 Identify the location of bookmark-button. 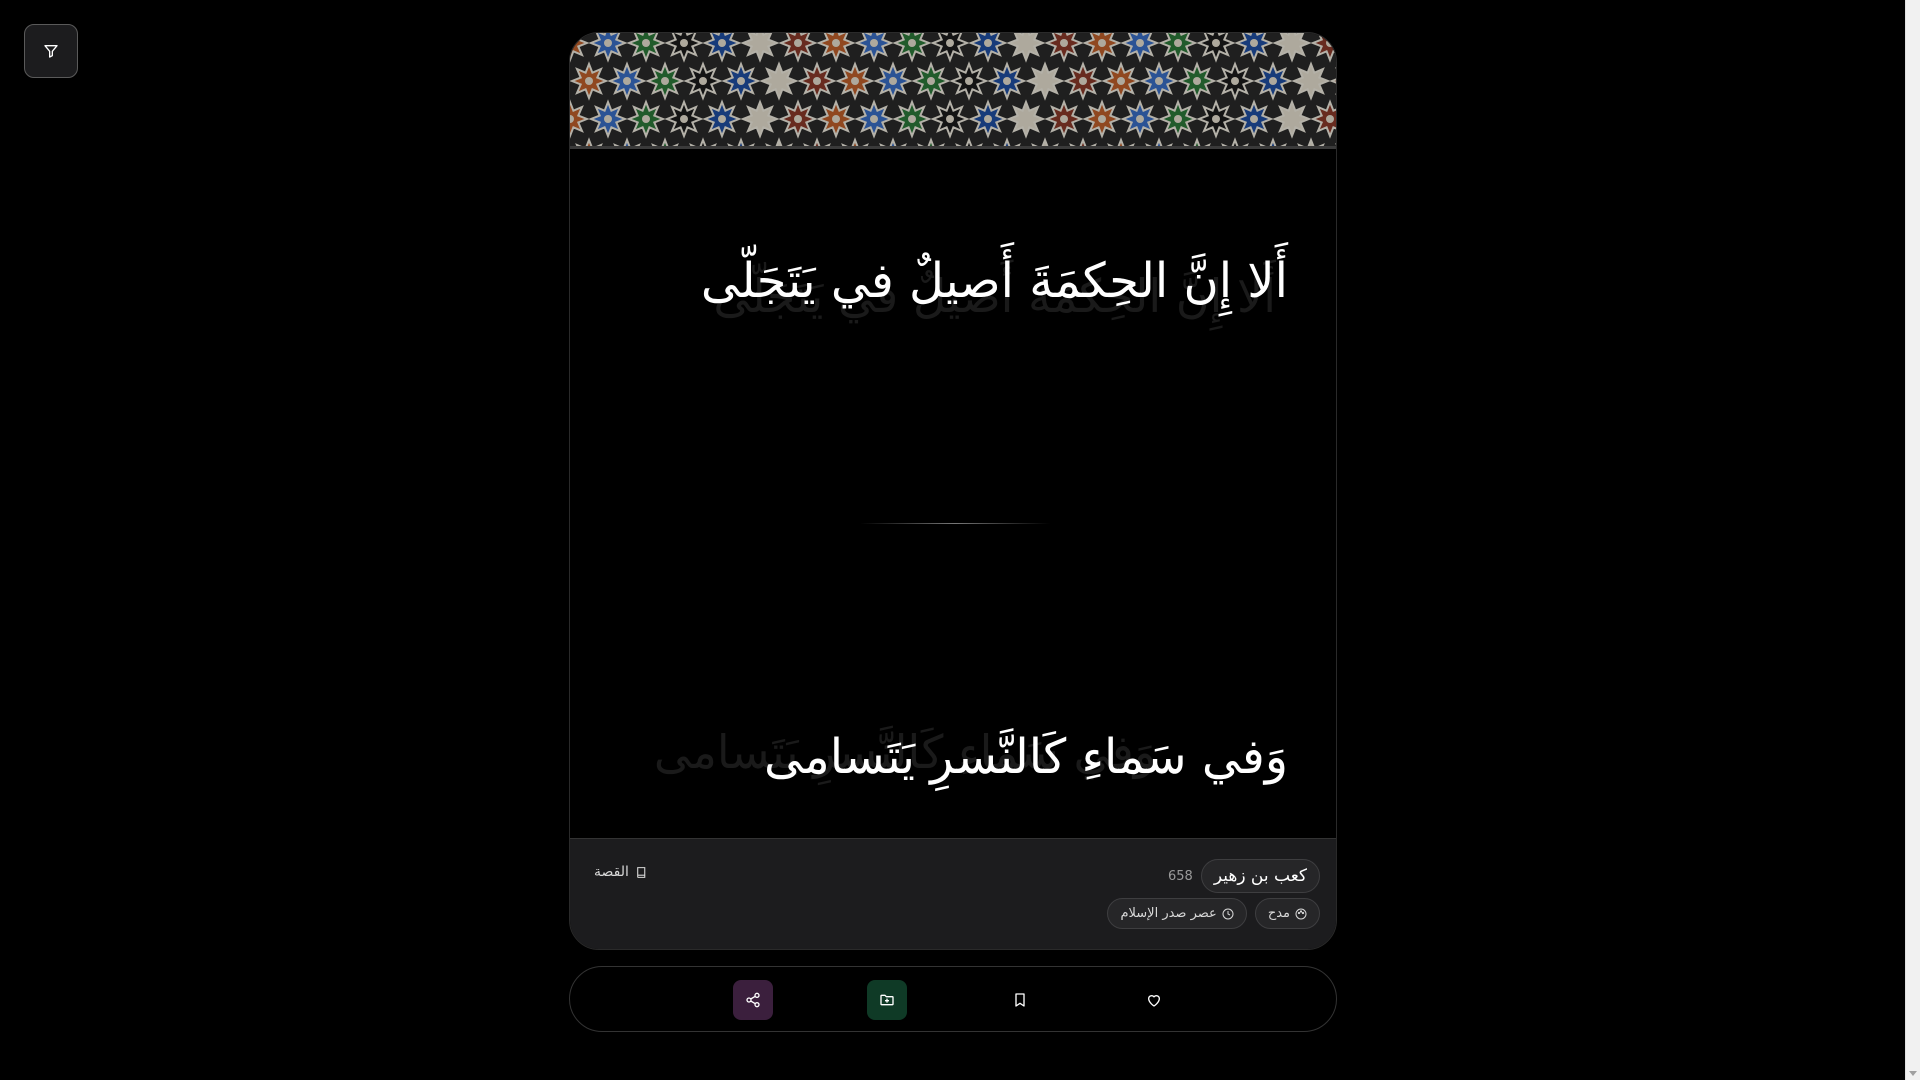
(1020, 1000).